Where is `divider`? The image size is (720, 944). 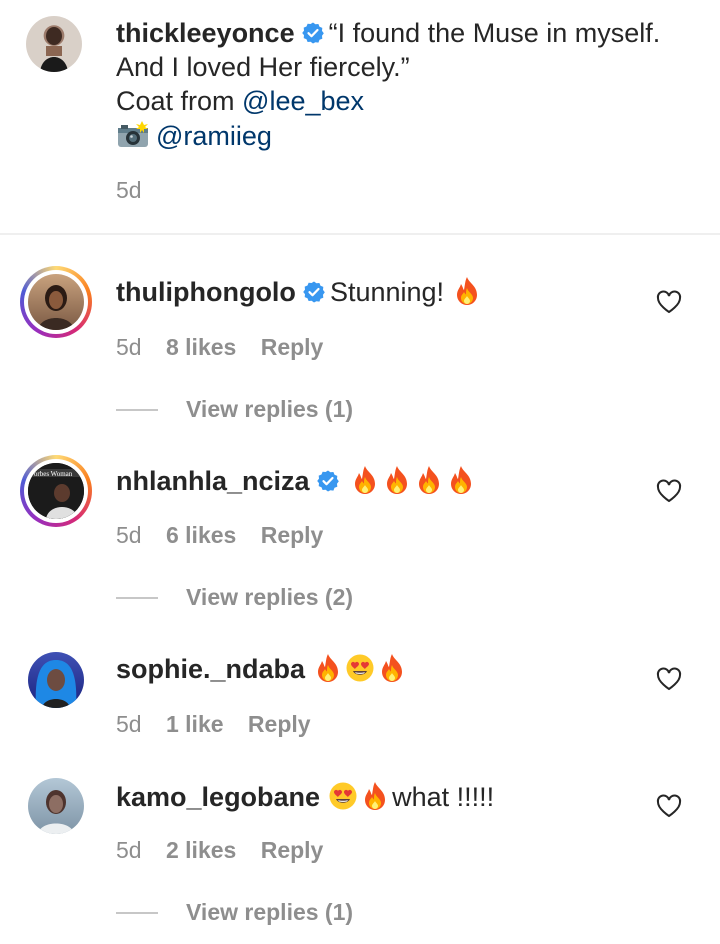 divider is located at coordinates (360, 234).